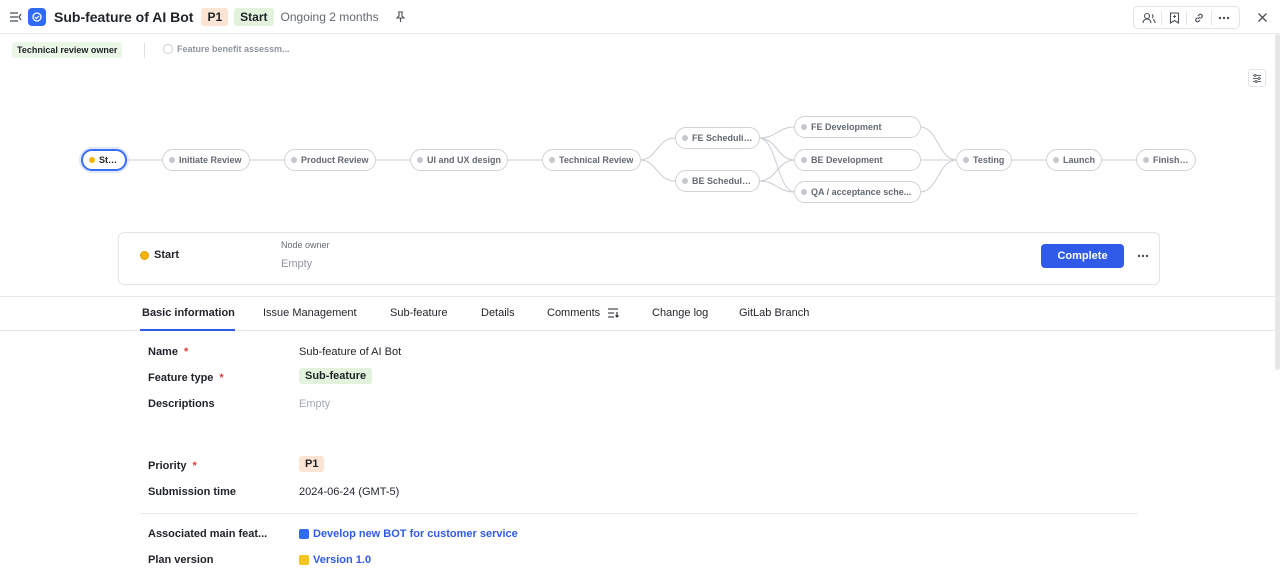 Image resolution: width=1280 pixels, height=572 pixels. What do you see at coordinates (181, 404) in the screenshot?
I see `descriptions-label: Descriptions` at bounding box center [181, 404].